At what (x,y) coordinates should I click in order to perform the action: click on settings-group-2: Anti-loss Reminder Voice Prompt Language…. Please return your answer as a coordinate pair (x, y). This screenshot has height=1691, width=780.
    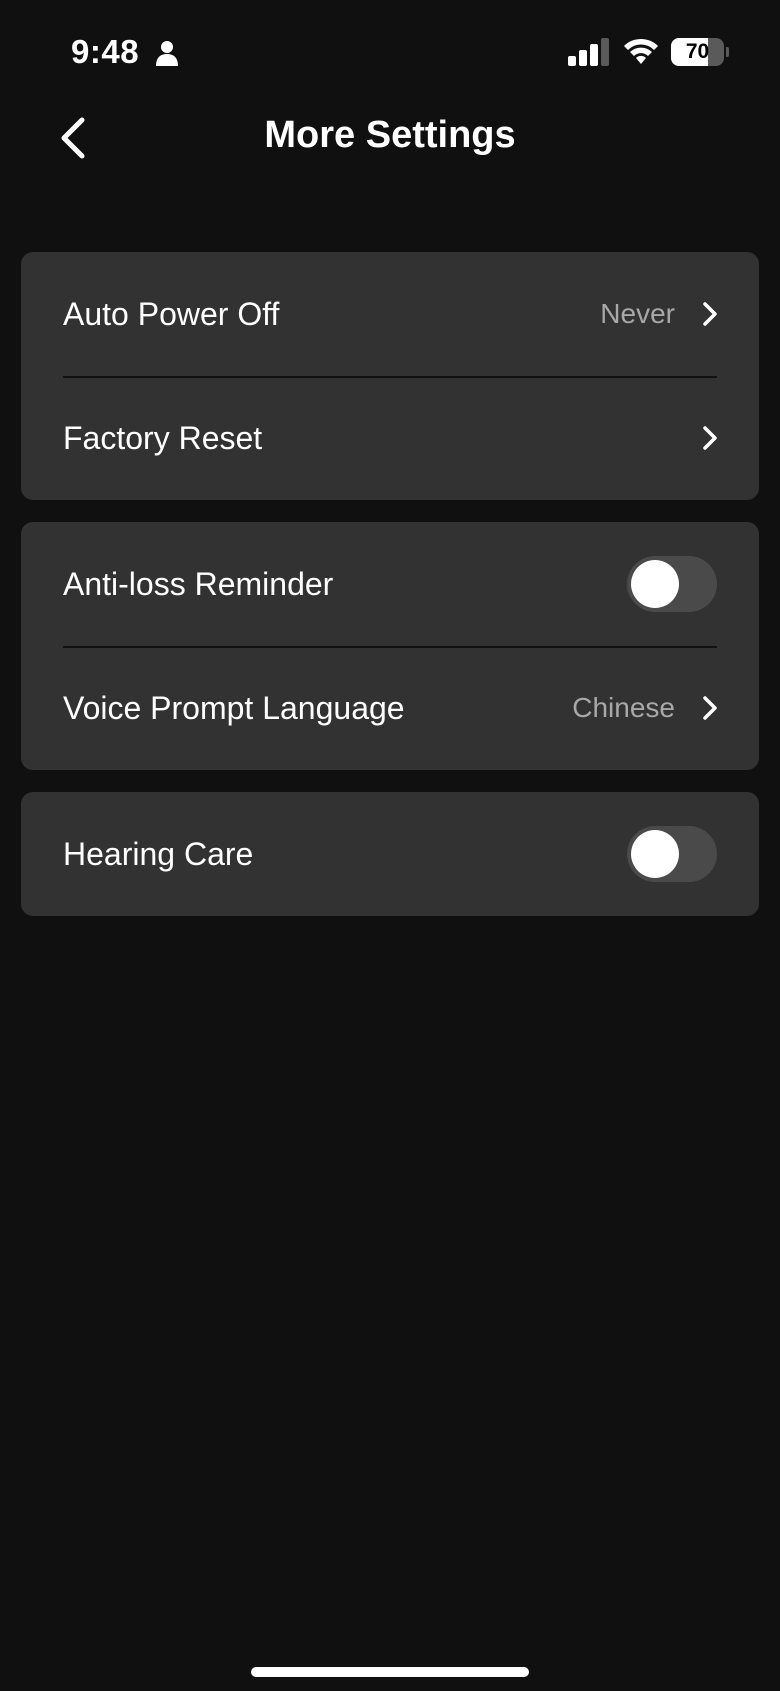
    Looking at the image, I should click on (390, 646).